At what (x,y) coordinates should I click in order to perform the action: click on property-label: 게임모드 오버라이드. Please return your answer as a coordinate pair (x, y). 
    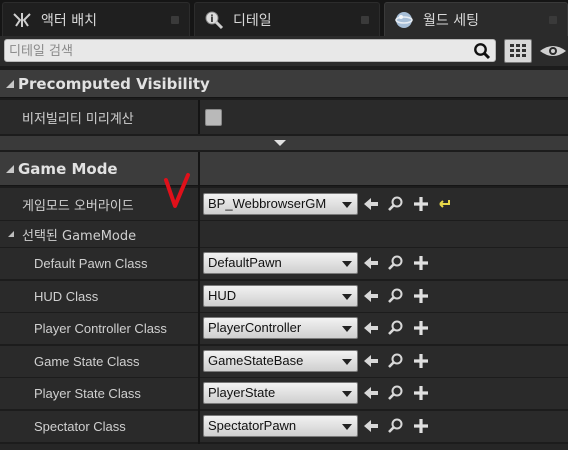
    Looking at the image, I should click on (78, 206).